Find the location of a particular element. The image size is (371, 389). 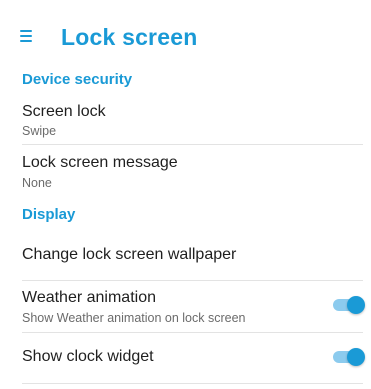

page-title: Lock screen is located at coordinates (129, 37).